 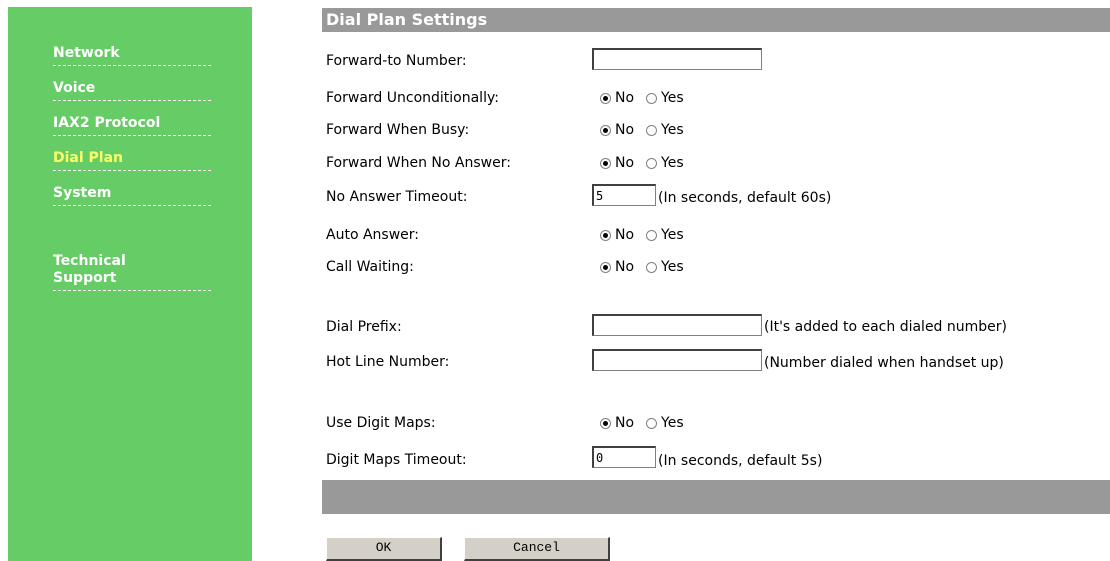 What do you see at coordinates (381, 423) in the screenshot?
I see `use-digit-maps-label: Use Digit Maps:` at bounding box center [381, 423].